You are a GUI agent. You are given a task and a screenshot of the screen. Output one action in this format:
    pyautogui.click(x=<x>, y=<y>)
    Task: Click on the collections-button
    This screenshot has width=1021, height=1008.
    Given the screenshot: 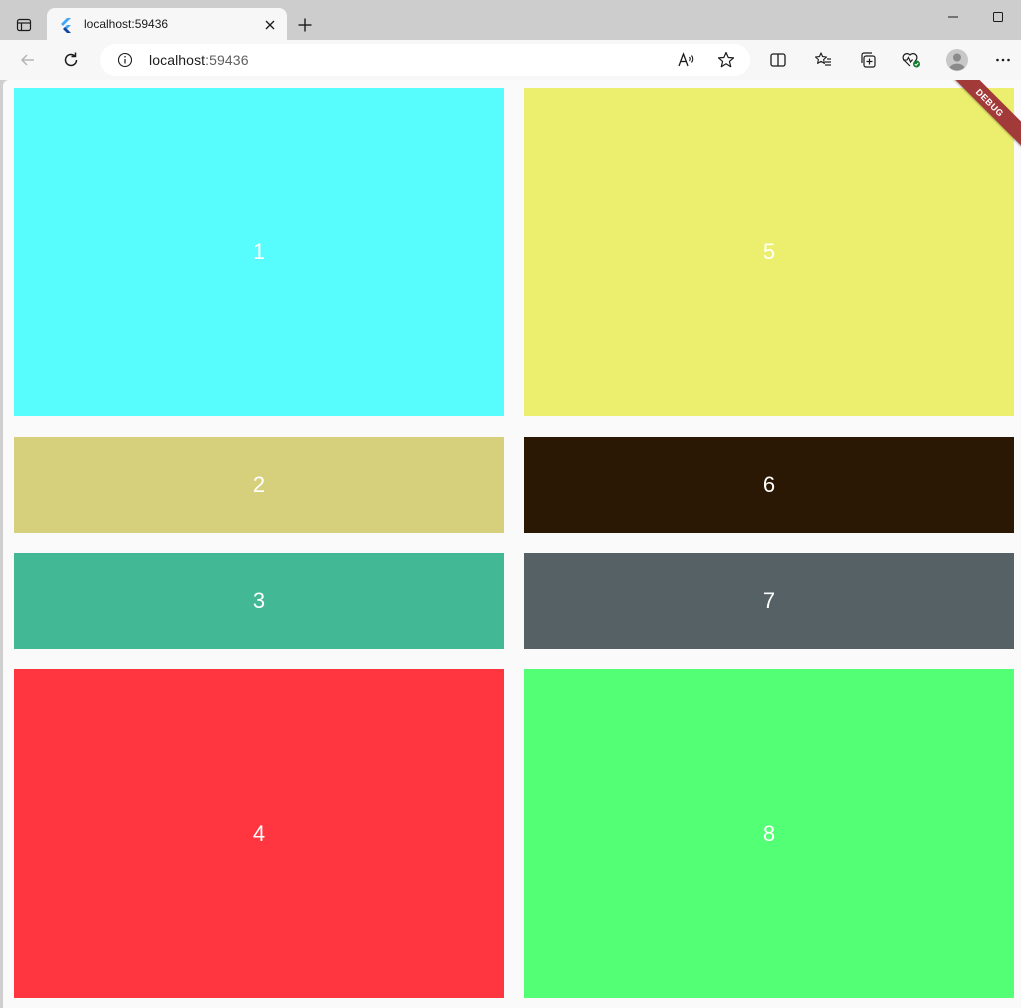 What is the action you would take?
    pyautogui.click(x=868, y=60)
    